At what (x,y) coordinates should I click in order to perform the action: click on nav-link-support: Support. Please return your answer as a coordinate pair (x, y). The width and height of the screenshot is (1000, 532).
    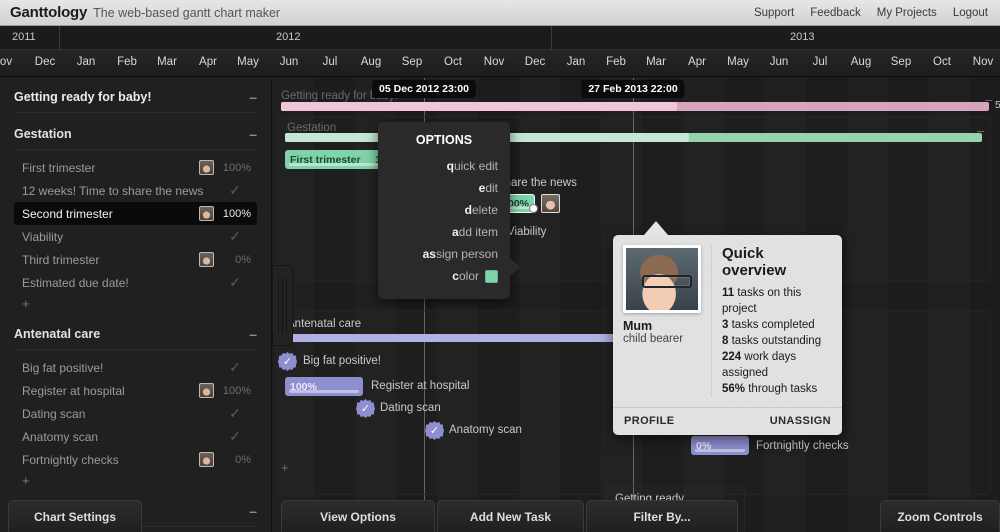
    Looking at the image, I should click on (774, 13).